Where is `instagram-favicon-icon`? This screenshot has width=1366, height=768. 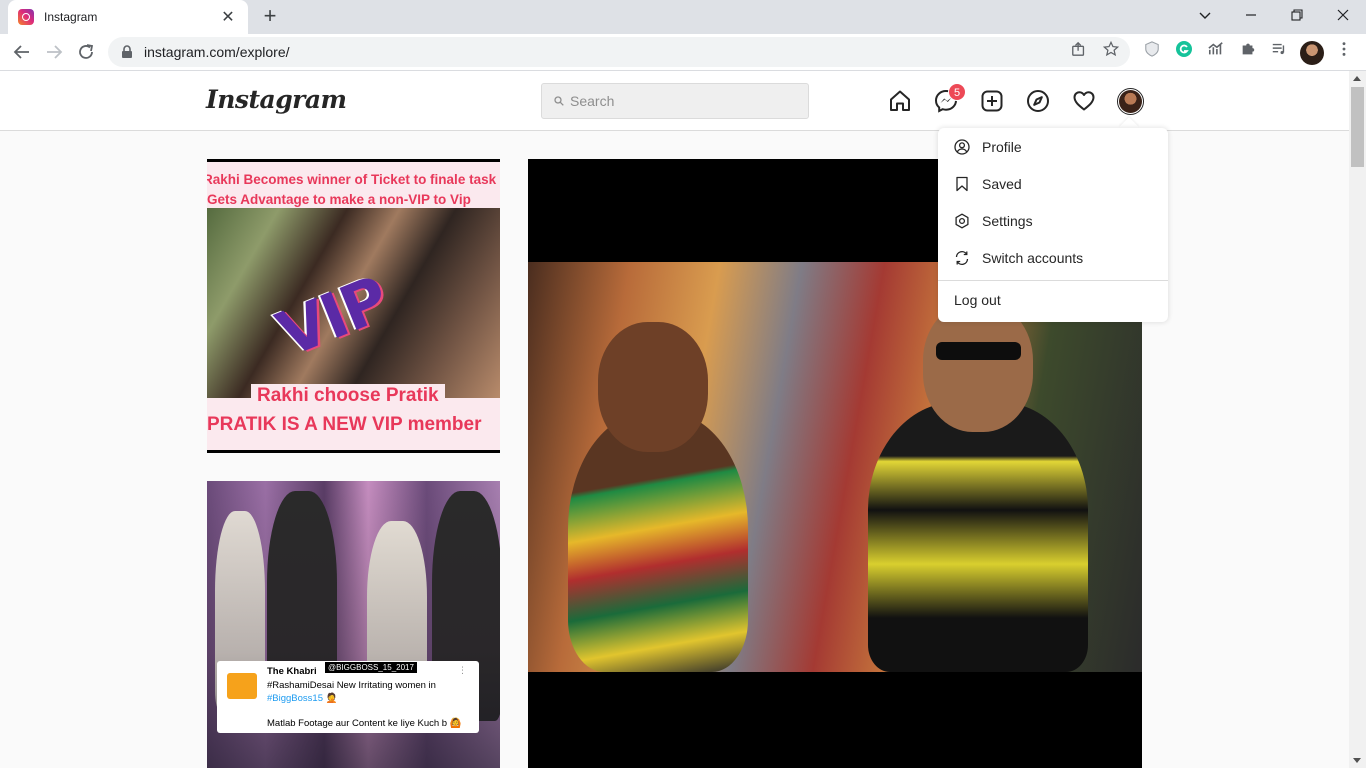 instagram-favicon-icon is located at coordinates (26, 17).